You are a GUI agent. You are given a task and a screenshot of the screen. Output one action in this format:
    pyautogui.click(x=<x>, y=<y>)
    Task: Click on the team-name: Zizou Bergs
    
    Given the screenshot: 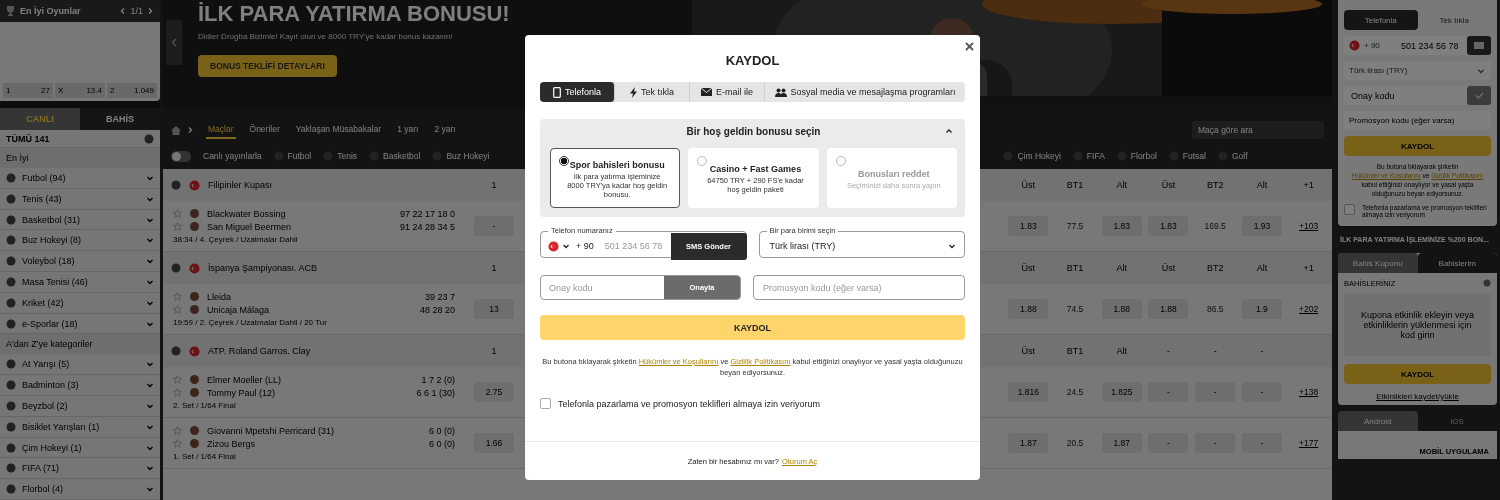 What is the action you would take?
    pyautogui.click(x=314, y=443)
    